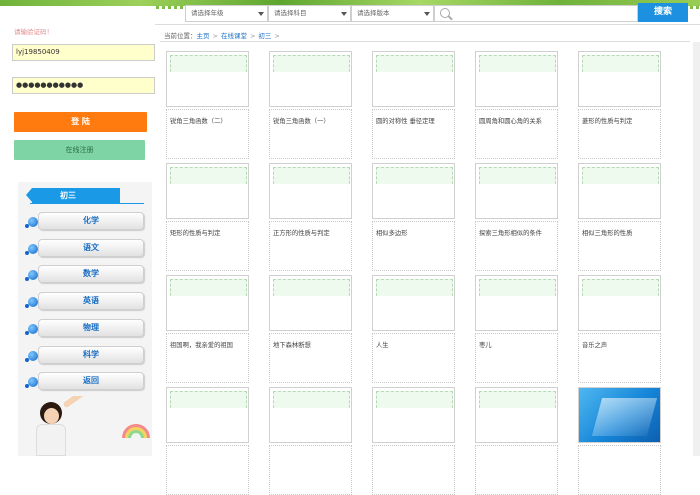  Describe the element at coordinates (91, 248) in the screenshot. I see `subject-button: 语文` at that location.